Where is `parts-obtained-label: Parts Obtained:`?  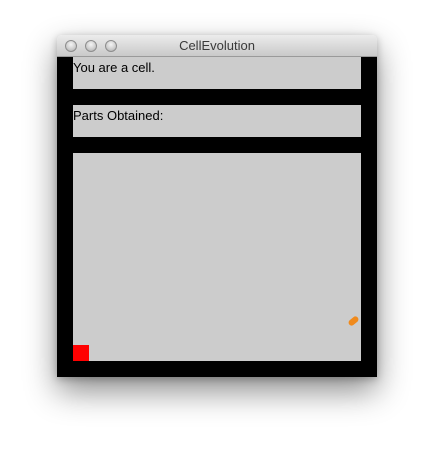
parts-obtained-label: Parts Obtained: is located at coordinates (118, 115).